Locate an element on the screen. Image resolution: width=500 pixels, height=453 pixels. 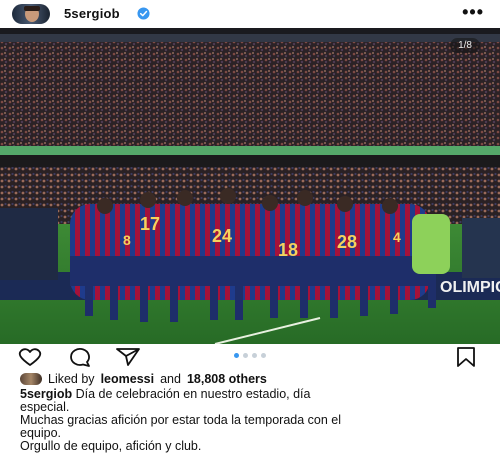
comment-icon is located at coordinates (80, 357).